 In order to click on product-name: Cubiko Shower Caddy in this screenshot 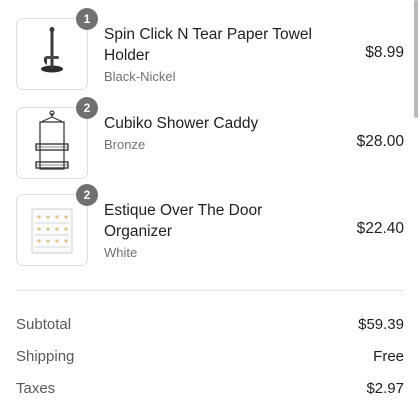, I will do `click(181, 123)`.